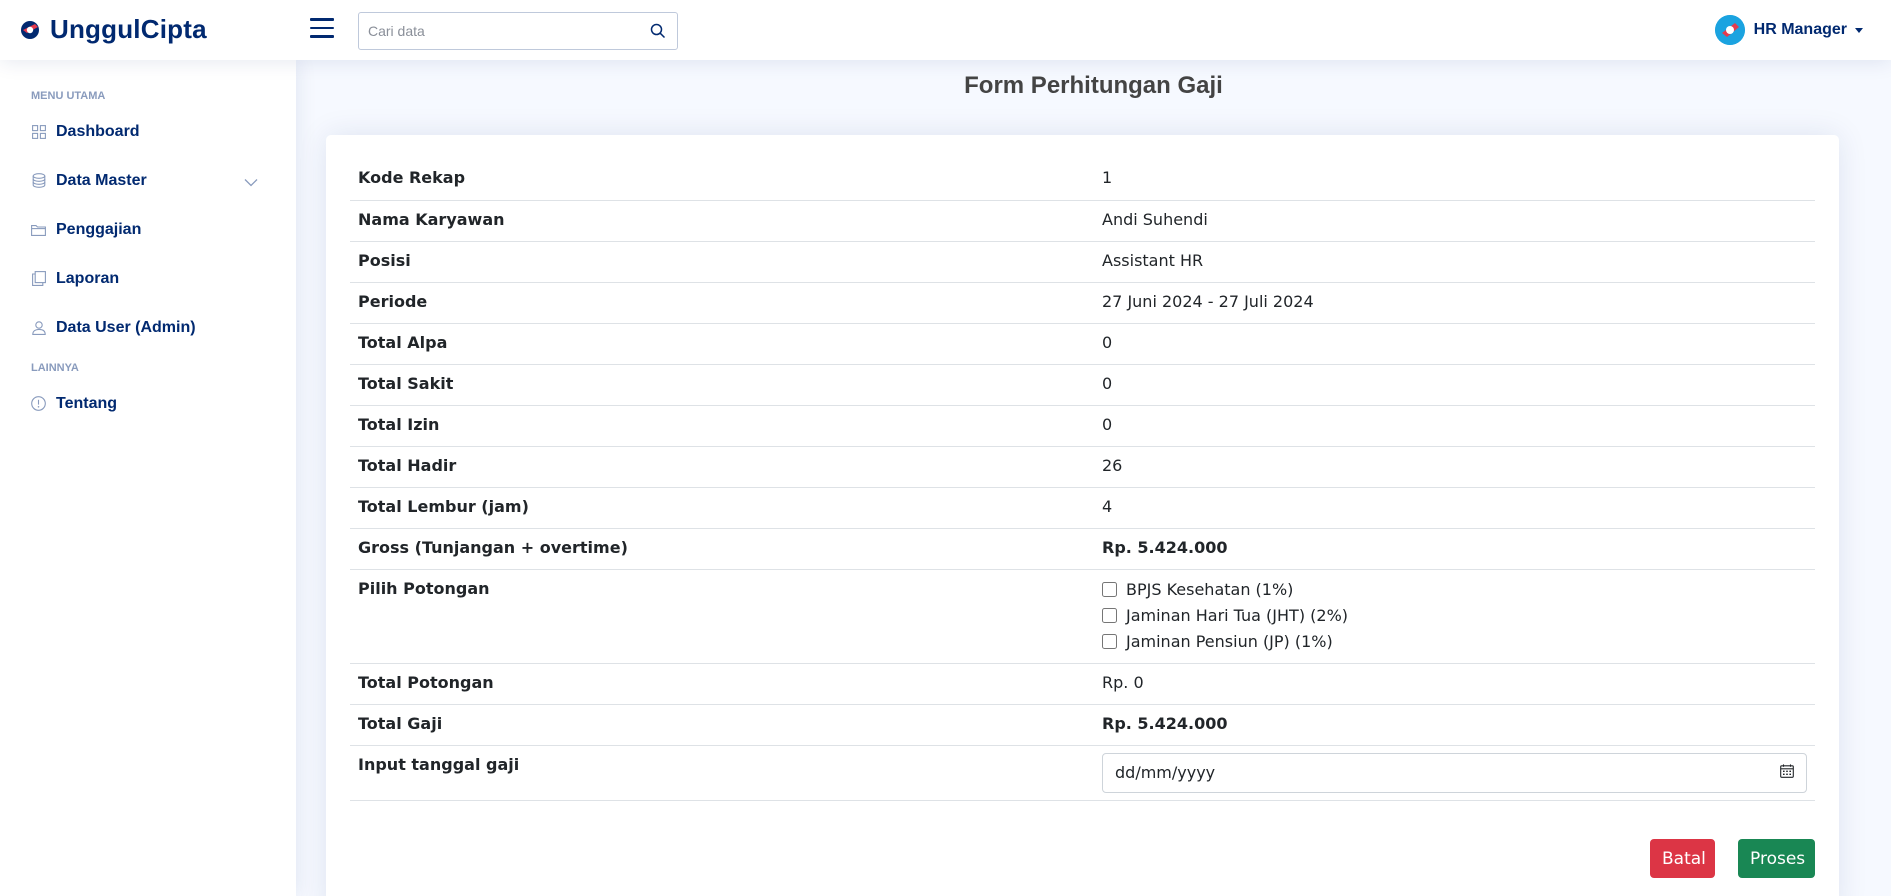 The height and width of the screenshot is (896, 1891). What do you see at coordinates (88, 278) in the screenshot?
I see `sidebar-item-label: Laporan` at bounding box center [88, 278].